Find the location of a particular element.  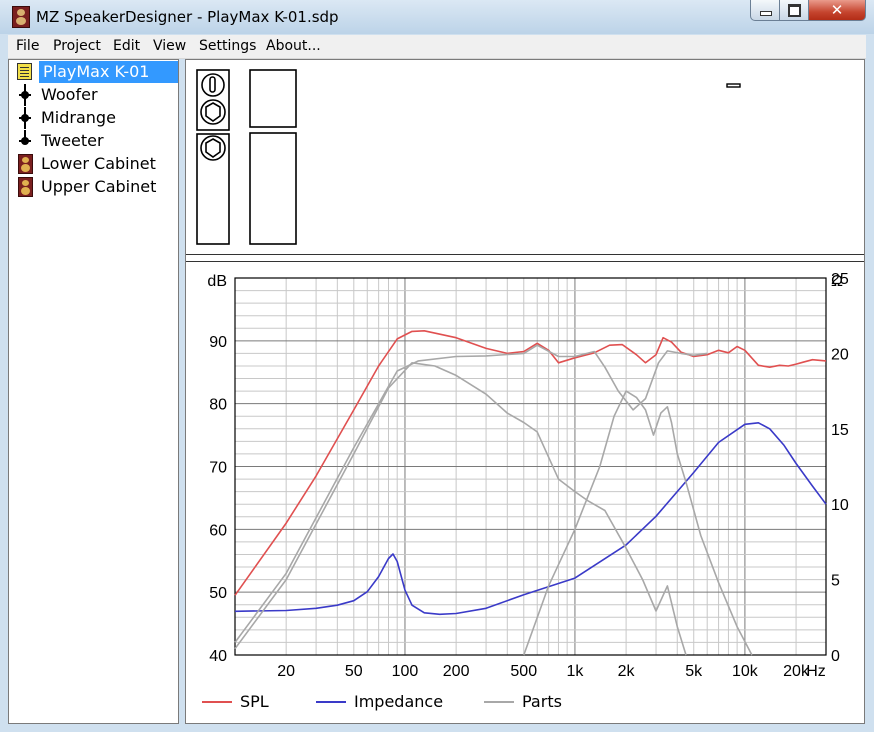

tweeter-slot is located at coordinates (212, 84).